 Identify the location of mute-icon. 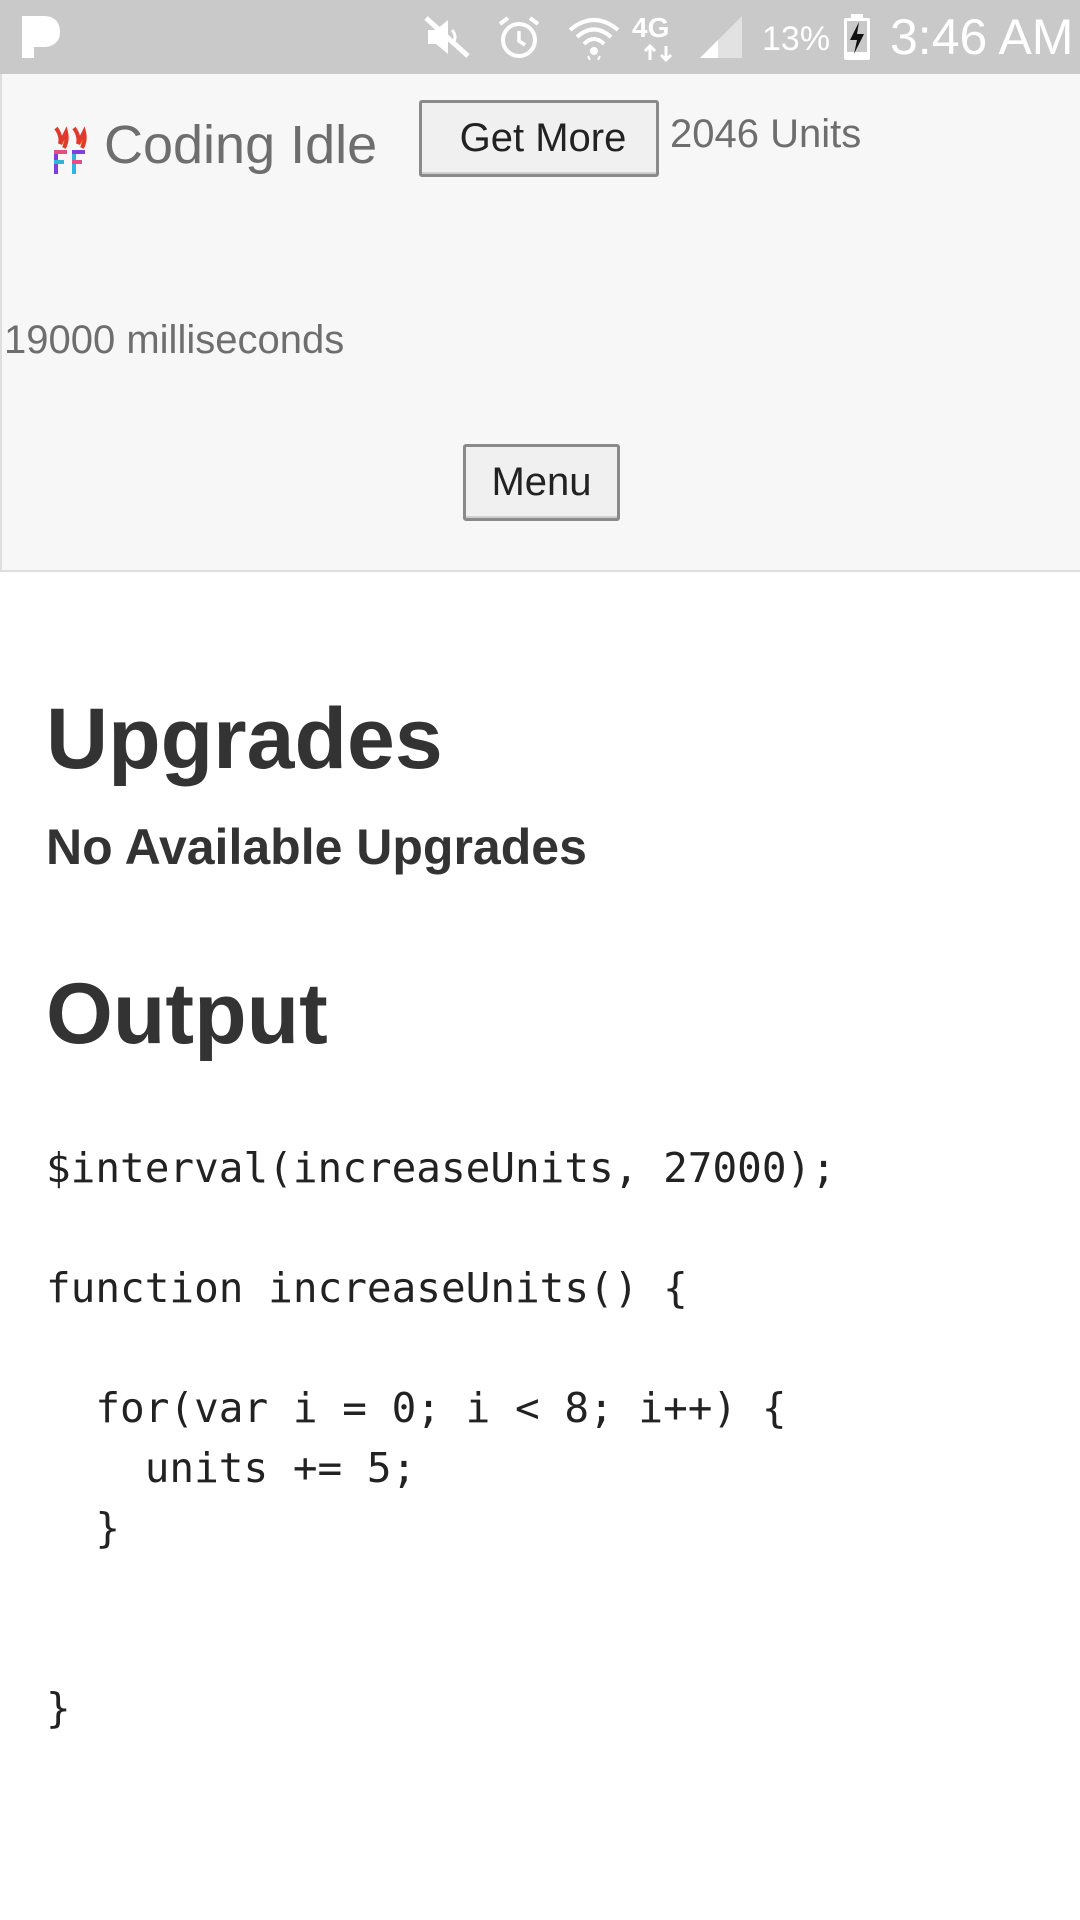
(447, 37).